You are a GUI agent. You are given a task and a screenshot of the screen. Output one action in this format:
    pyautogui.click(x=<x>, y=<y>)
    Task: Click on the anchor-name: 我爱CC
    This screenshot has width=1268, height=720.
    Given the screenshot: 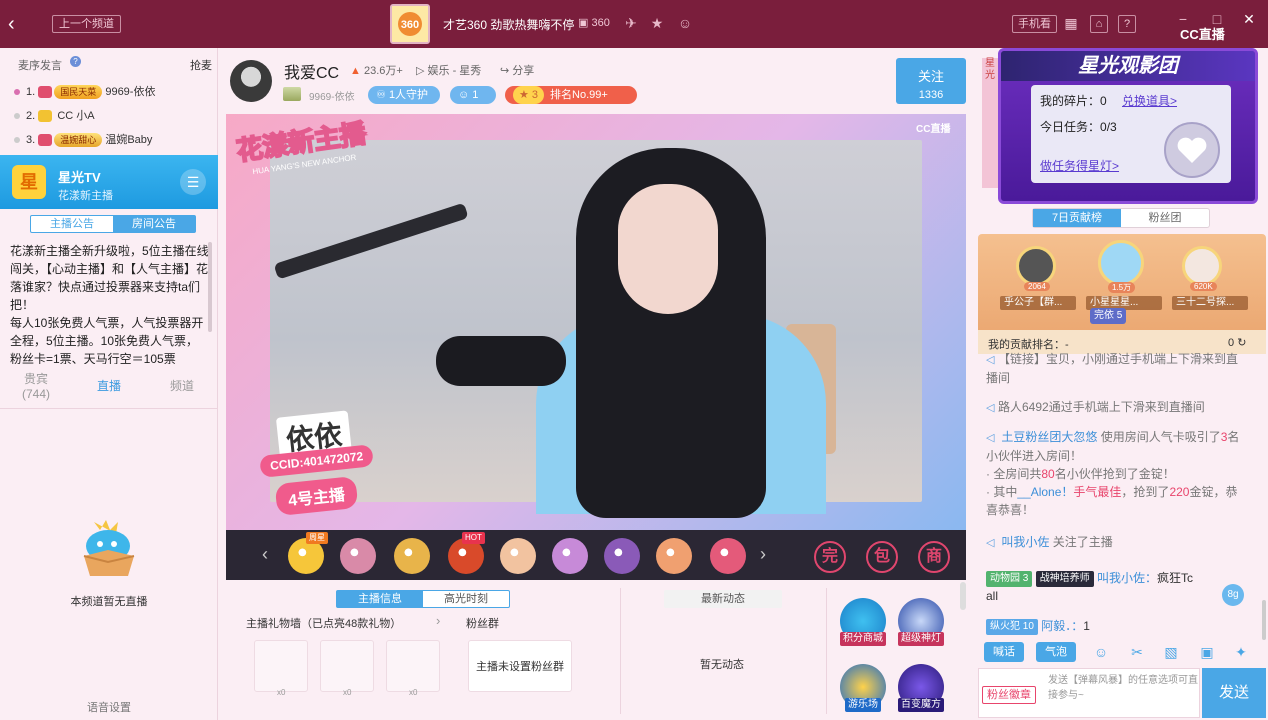 What is the action you would take?
    pyautogui.click(x=312, y=73)
    